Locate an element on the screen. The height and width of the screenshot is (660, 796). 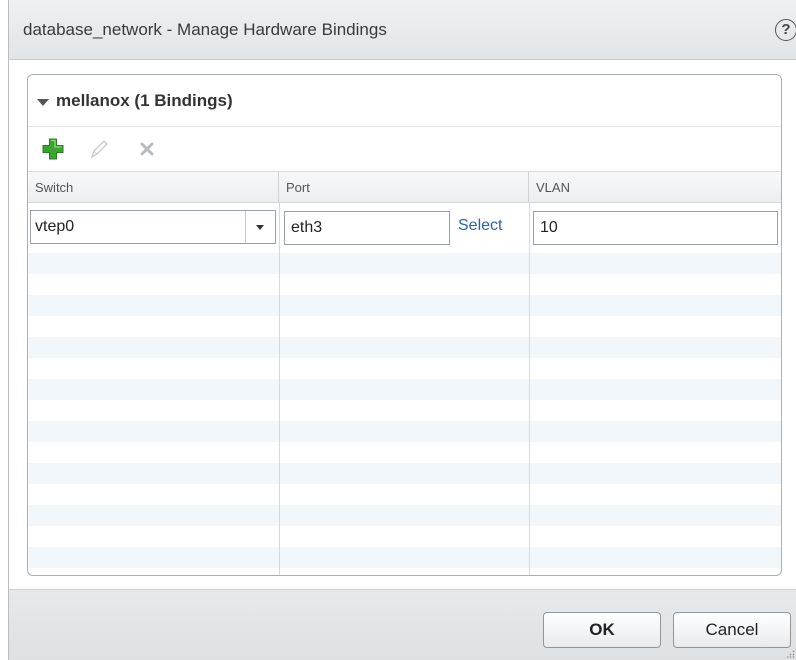
column-header-port: Port is located at coordinates (404, 187).